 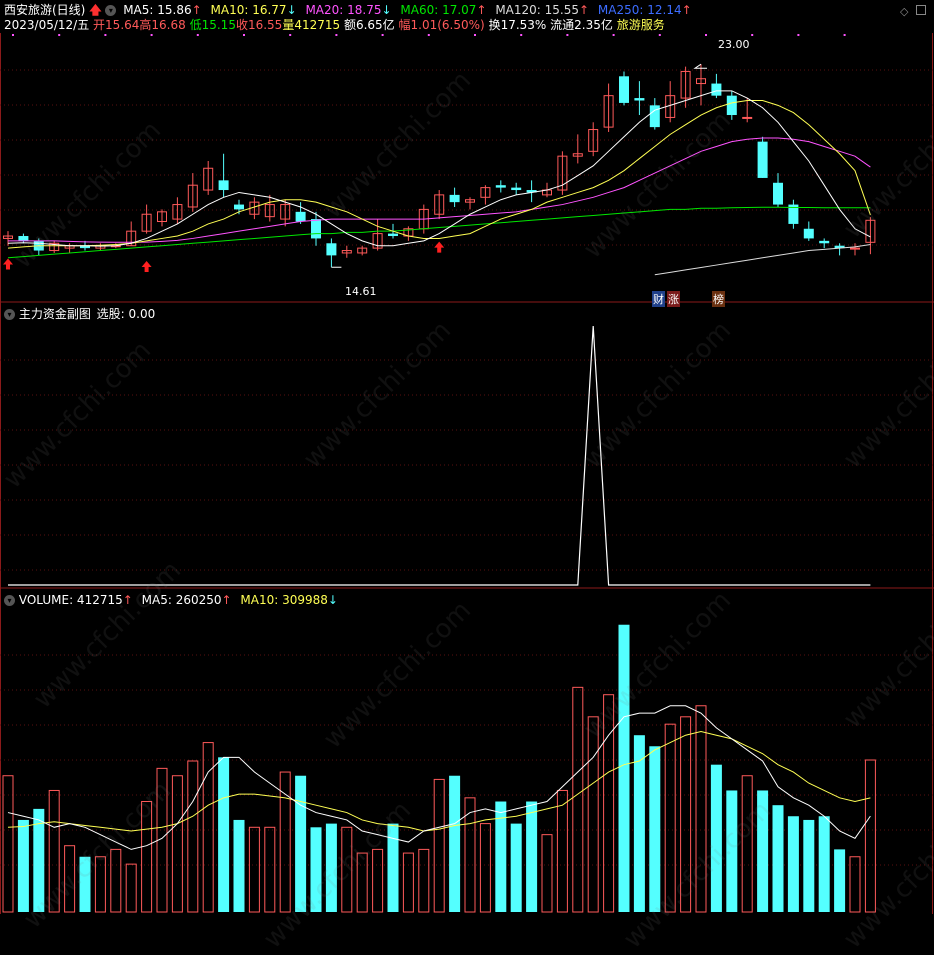 I want to click on limit-up-tag: 涨, so click(x=673, y=299).